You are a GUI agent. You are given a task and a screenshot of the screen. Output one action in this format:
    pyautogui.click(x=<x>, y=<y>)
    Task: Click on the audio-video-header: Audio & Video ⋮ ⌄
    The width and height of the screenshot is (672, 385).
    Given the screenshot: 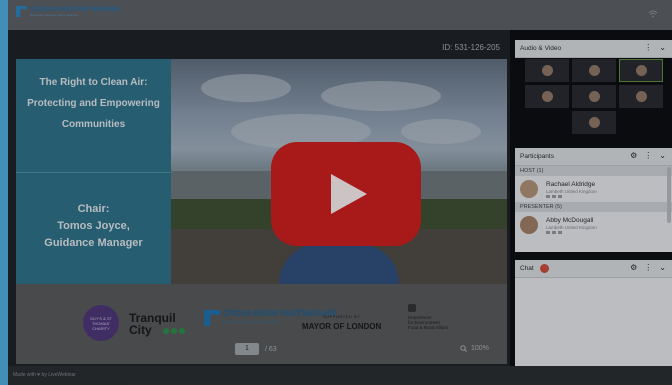 What is the action you would take?
    pyautogui.click(x=593, y=49)
    